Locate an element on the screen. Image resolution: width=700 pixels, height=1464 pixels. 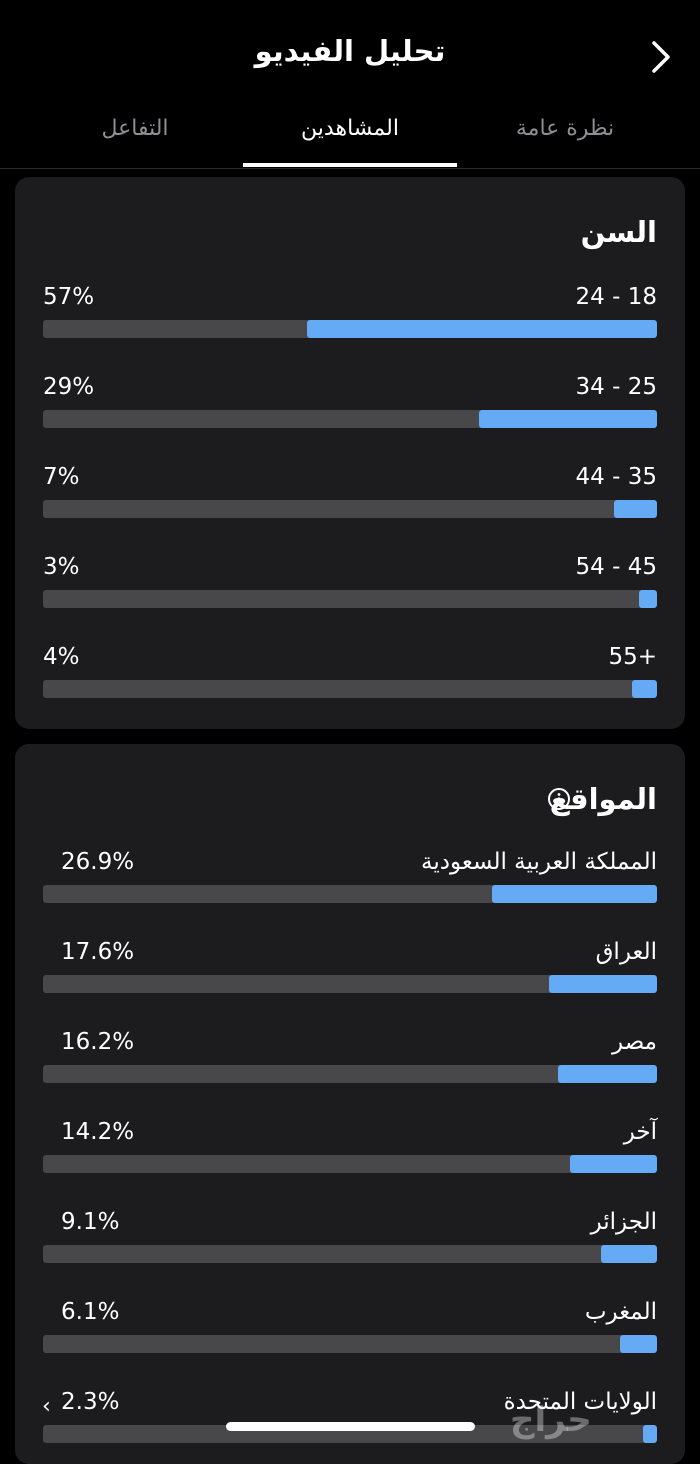
page-title: تحليل الفيديو is located at coordinates (350, 51).